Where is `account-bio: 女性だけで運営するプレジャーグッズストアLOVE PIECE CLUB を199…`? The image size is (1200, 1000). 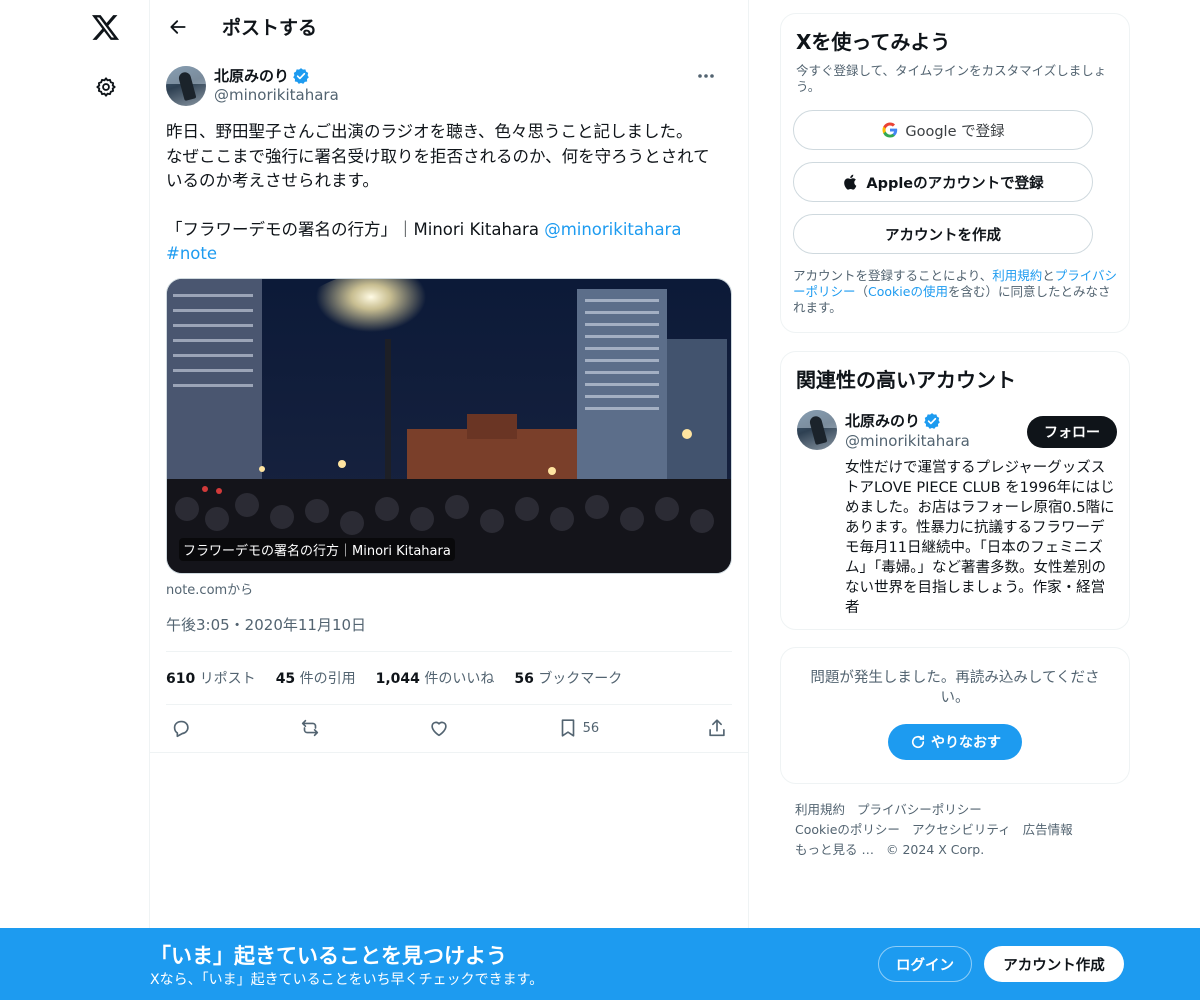
account-bio: 女性だけで運営するプレジャーグッズストアLOVE PIECE CLUB を199… is located at coordinates (980, 538).